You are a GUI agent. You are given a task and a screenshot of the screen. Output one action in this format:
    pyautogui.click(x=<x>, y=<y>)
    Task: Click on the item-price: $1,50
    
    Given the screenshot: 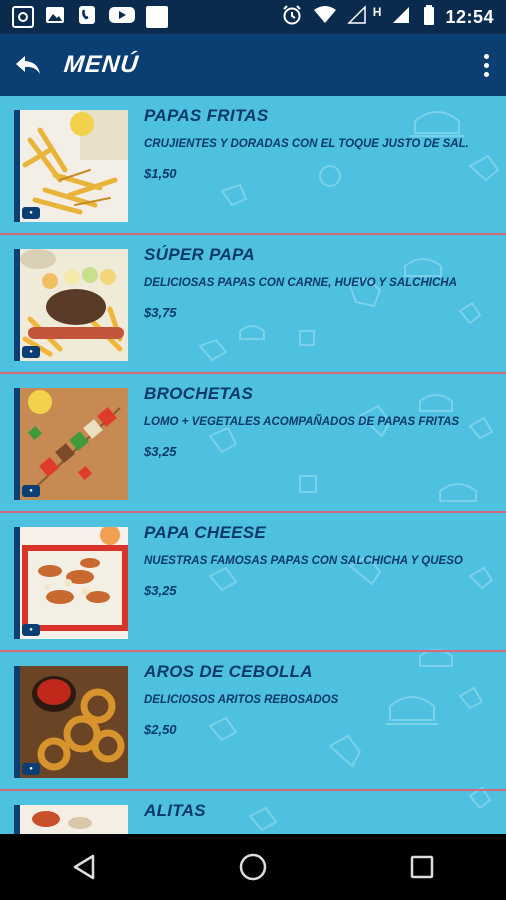 What is the action you would take?
    pyautogui.click(x=160, y=173)
    